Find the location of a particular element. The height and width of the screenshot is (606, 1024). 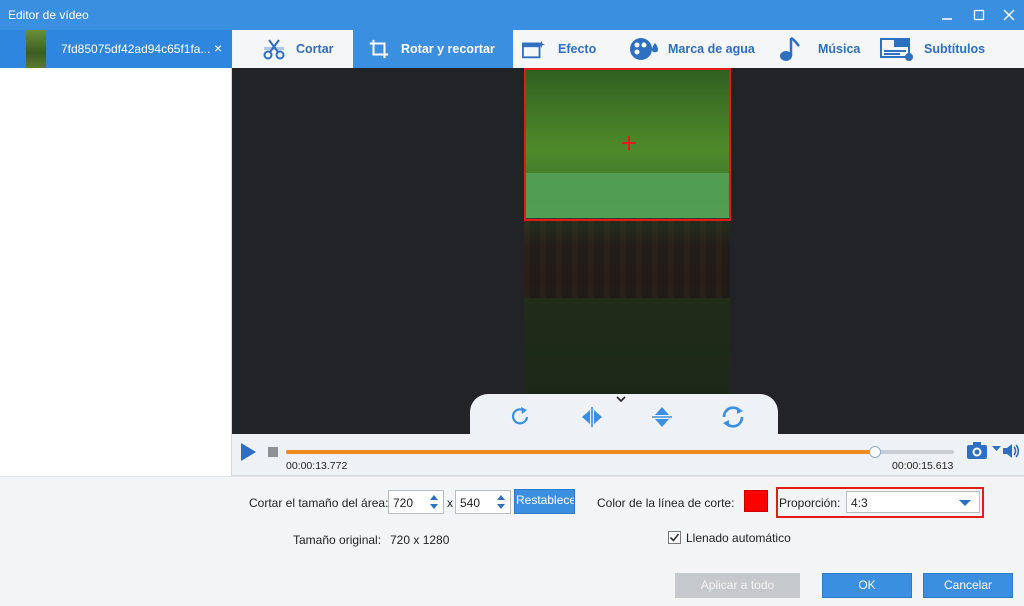

crop-icon is located at coordinates (379, 49).